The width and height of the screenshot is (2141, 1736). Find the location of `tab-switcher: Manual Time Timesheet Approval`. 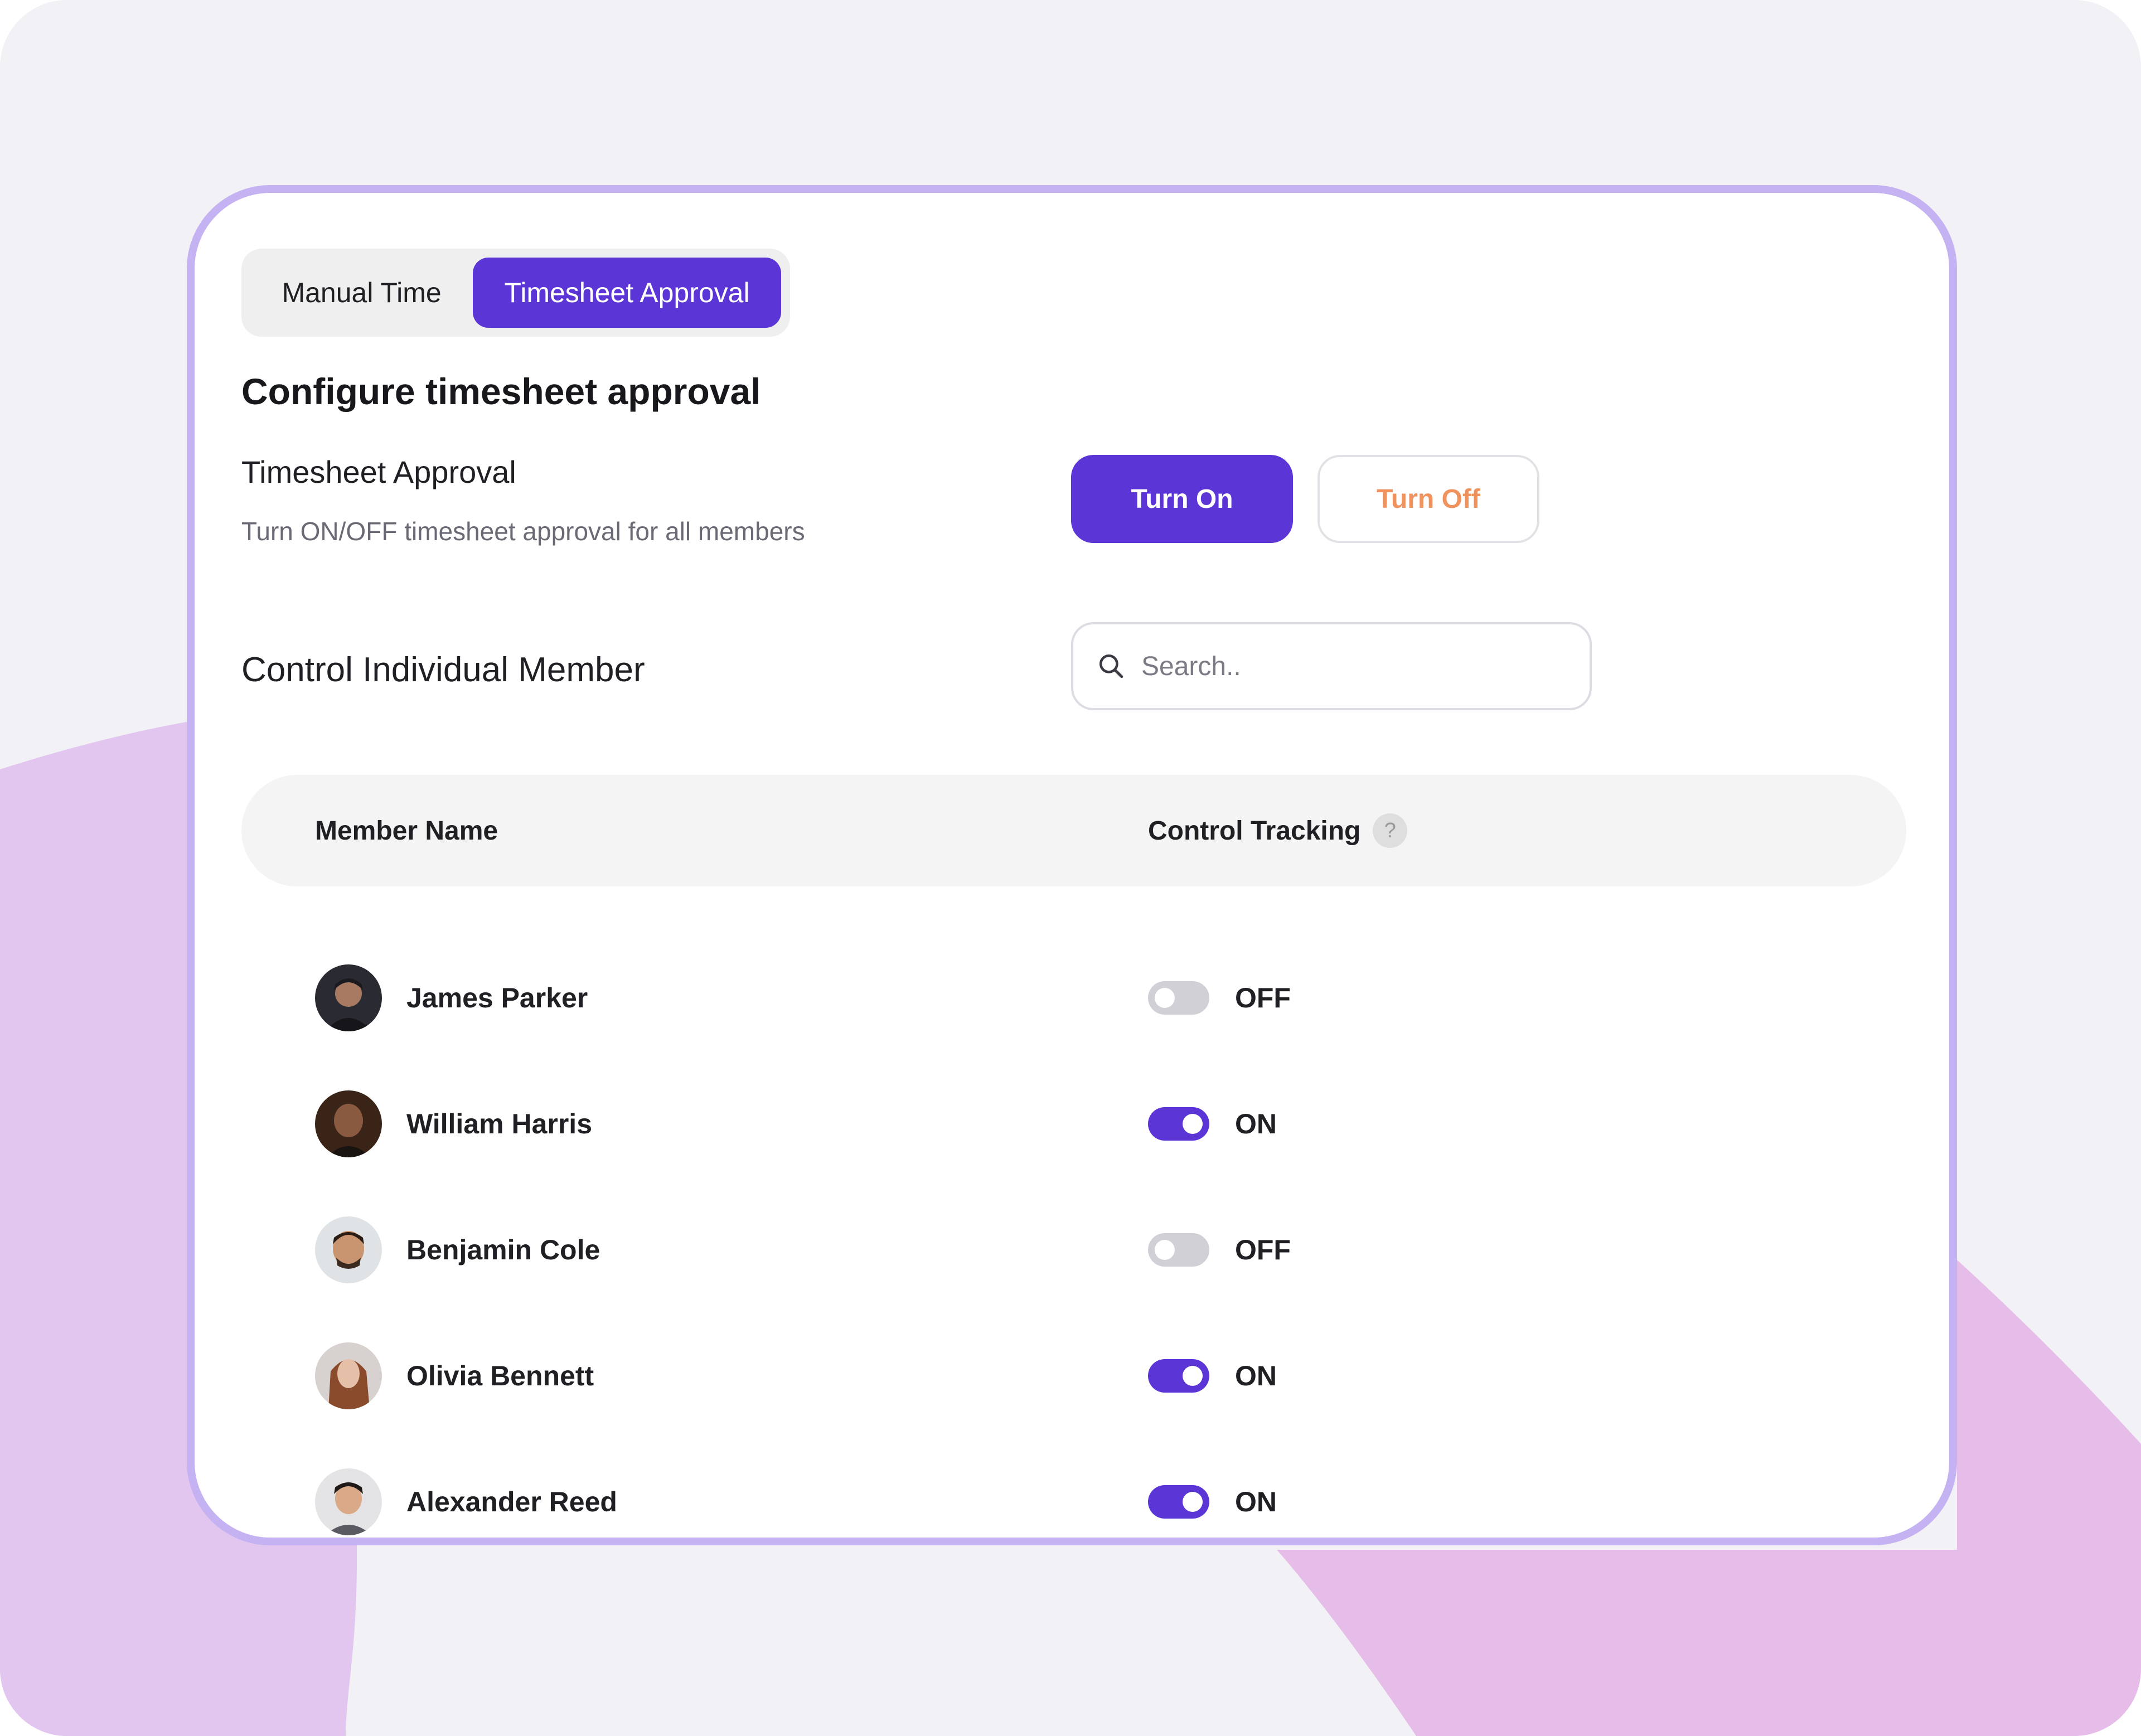

tab-switcher: Manual Time Timesheet Approval is located at coordinates (515, 293).